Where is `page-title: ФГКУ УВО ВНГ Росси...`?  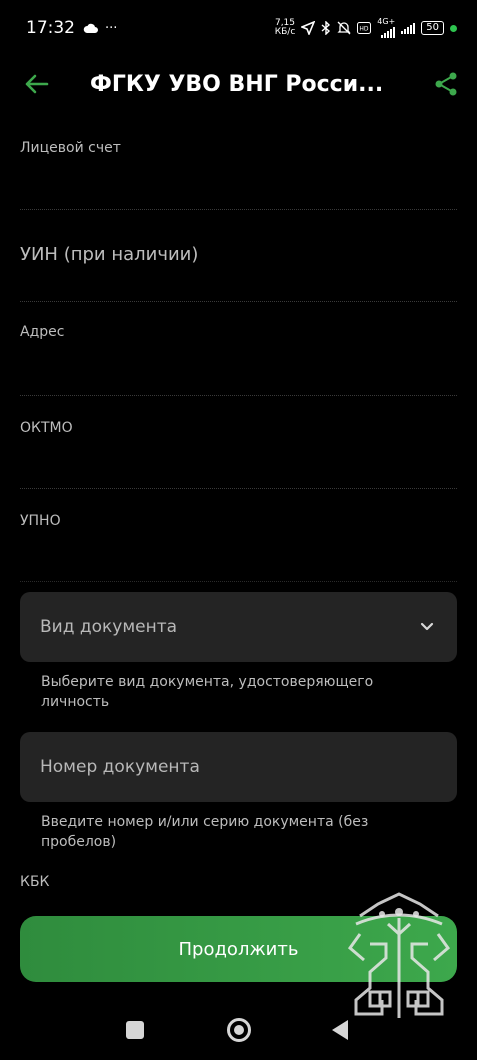 page-title: ФГКУ УВО ВНГ Росси... is located at coordinates (237, 84).